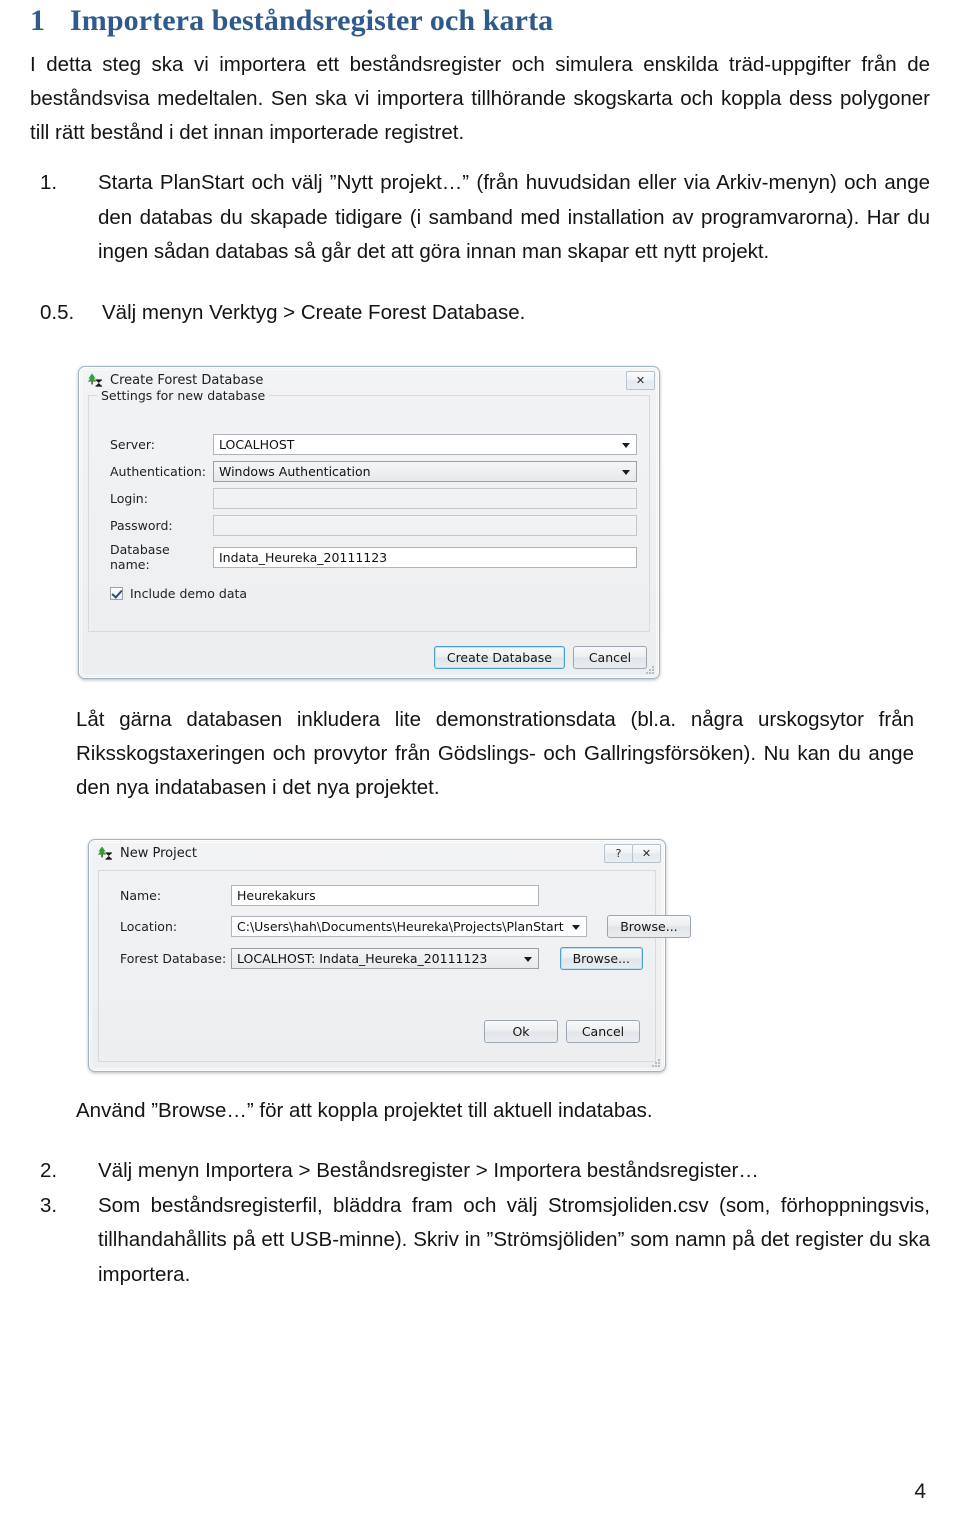  What do you see at coordinates (49, 182) in the screenshot?
I see `list-marker: 1.` at bounding box center [49, 182].